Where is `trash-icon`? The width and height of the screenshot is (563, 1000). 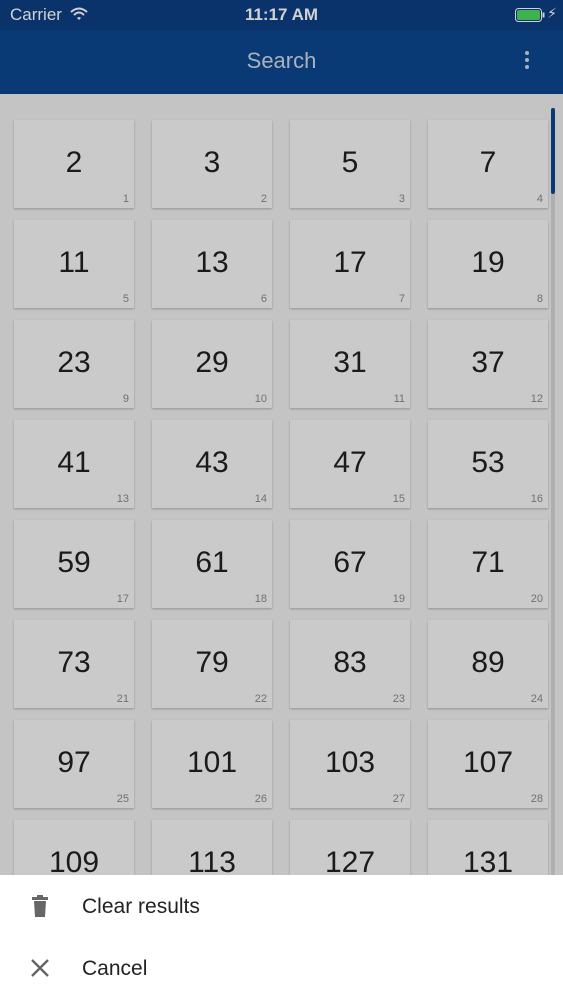 trash-icon is located at coordinates (40, 906).